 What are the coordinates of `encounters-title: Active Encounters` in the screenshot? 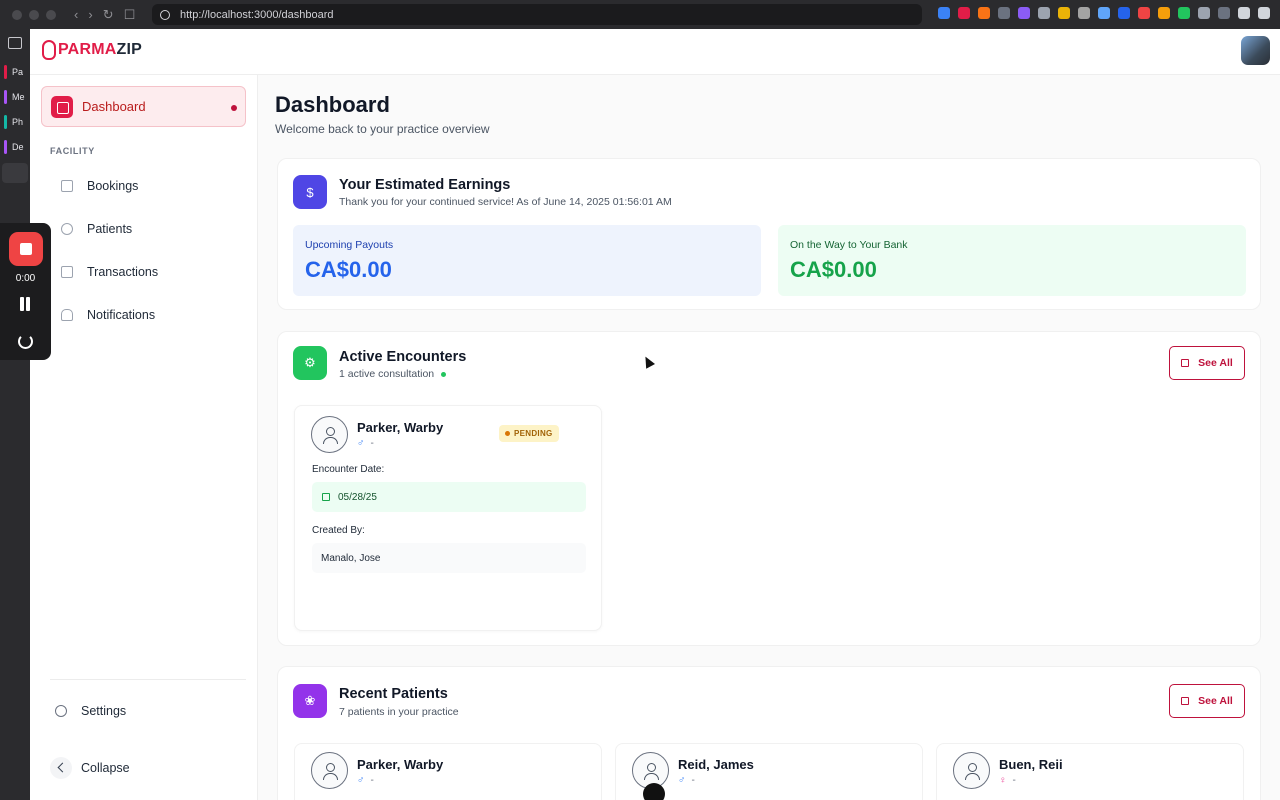 It's located at (403, 357).